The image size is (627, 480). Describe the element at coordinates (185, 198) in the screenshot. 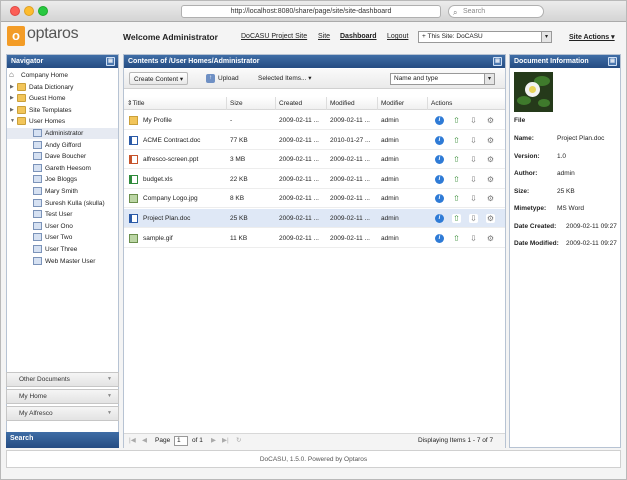

I see `cell-title: Company Logo.jpg` at that location.